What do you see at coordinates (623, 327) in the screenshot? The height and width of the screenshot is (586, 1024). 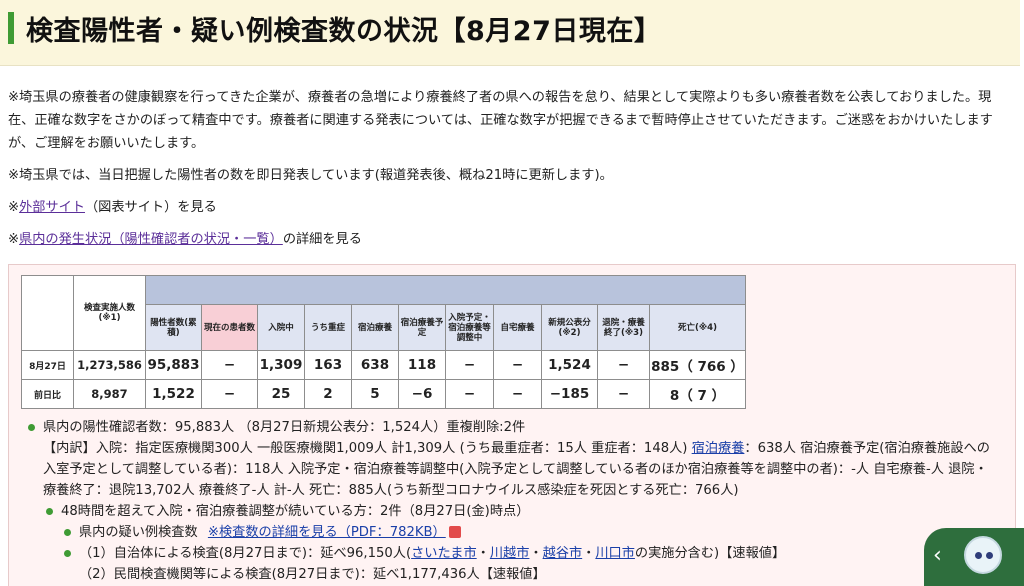 I see `table-header: 退院・療養終了(※3)` at bounding box center [623, 327].